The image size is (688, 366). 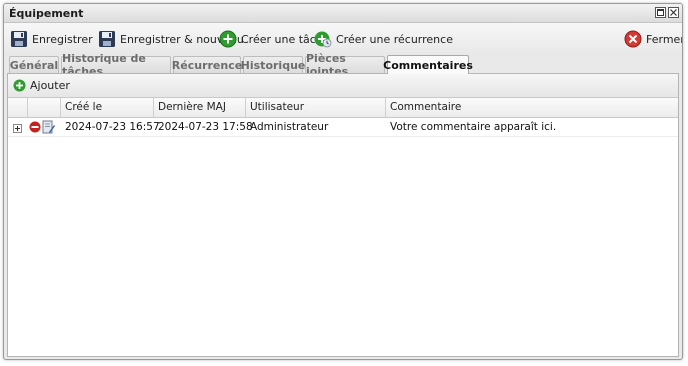 I want to click on add-comment-button: Ajouter, so click(x=41, y=85).